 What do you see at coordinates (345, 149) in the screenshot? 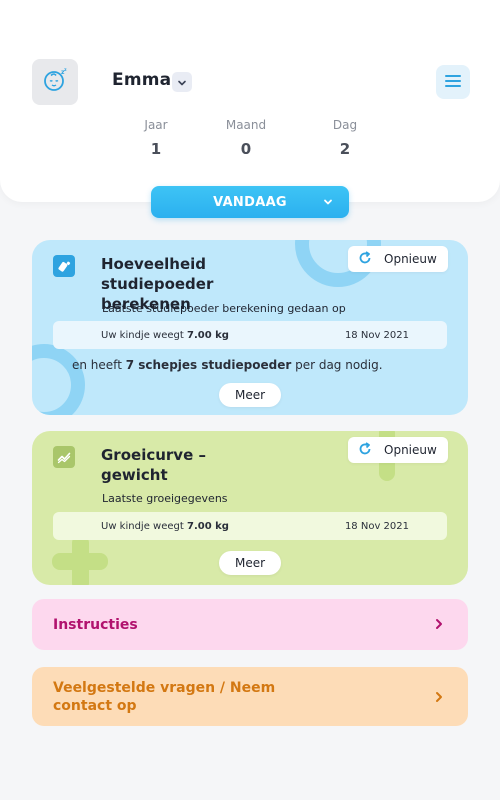
I see `age-days-value: 2` at bounding box center [345, 149].